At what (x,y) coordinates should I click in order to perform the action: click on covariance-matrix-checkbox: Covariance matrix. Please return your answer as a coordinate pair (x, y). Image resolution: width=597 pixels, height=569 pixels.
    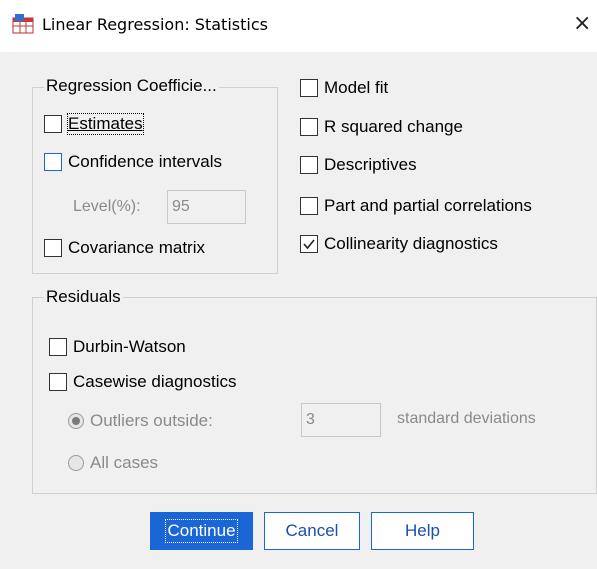
    Looking at the image, I should click on (124, 248).